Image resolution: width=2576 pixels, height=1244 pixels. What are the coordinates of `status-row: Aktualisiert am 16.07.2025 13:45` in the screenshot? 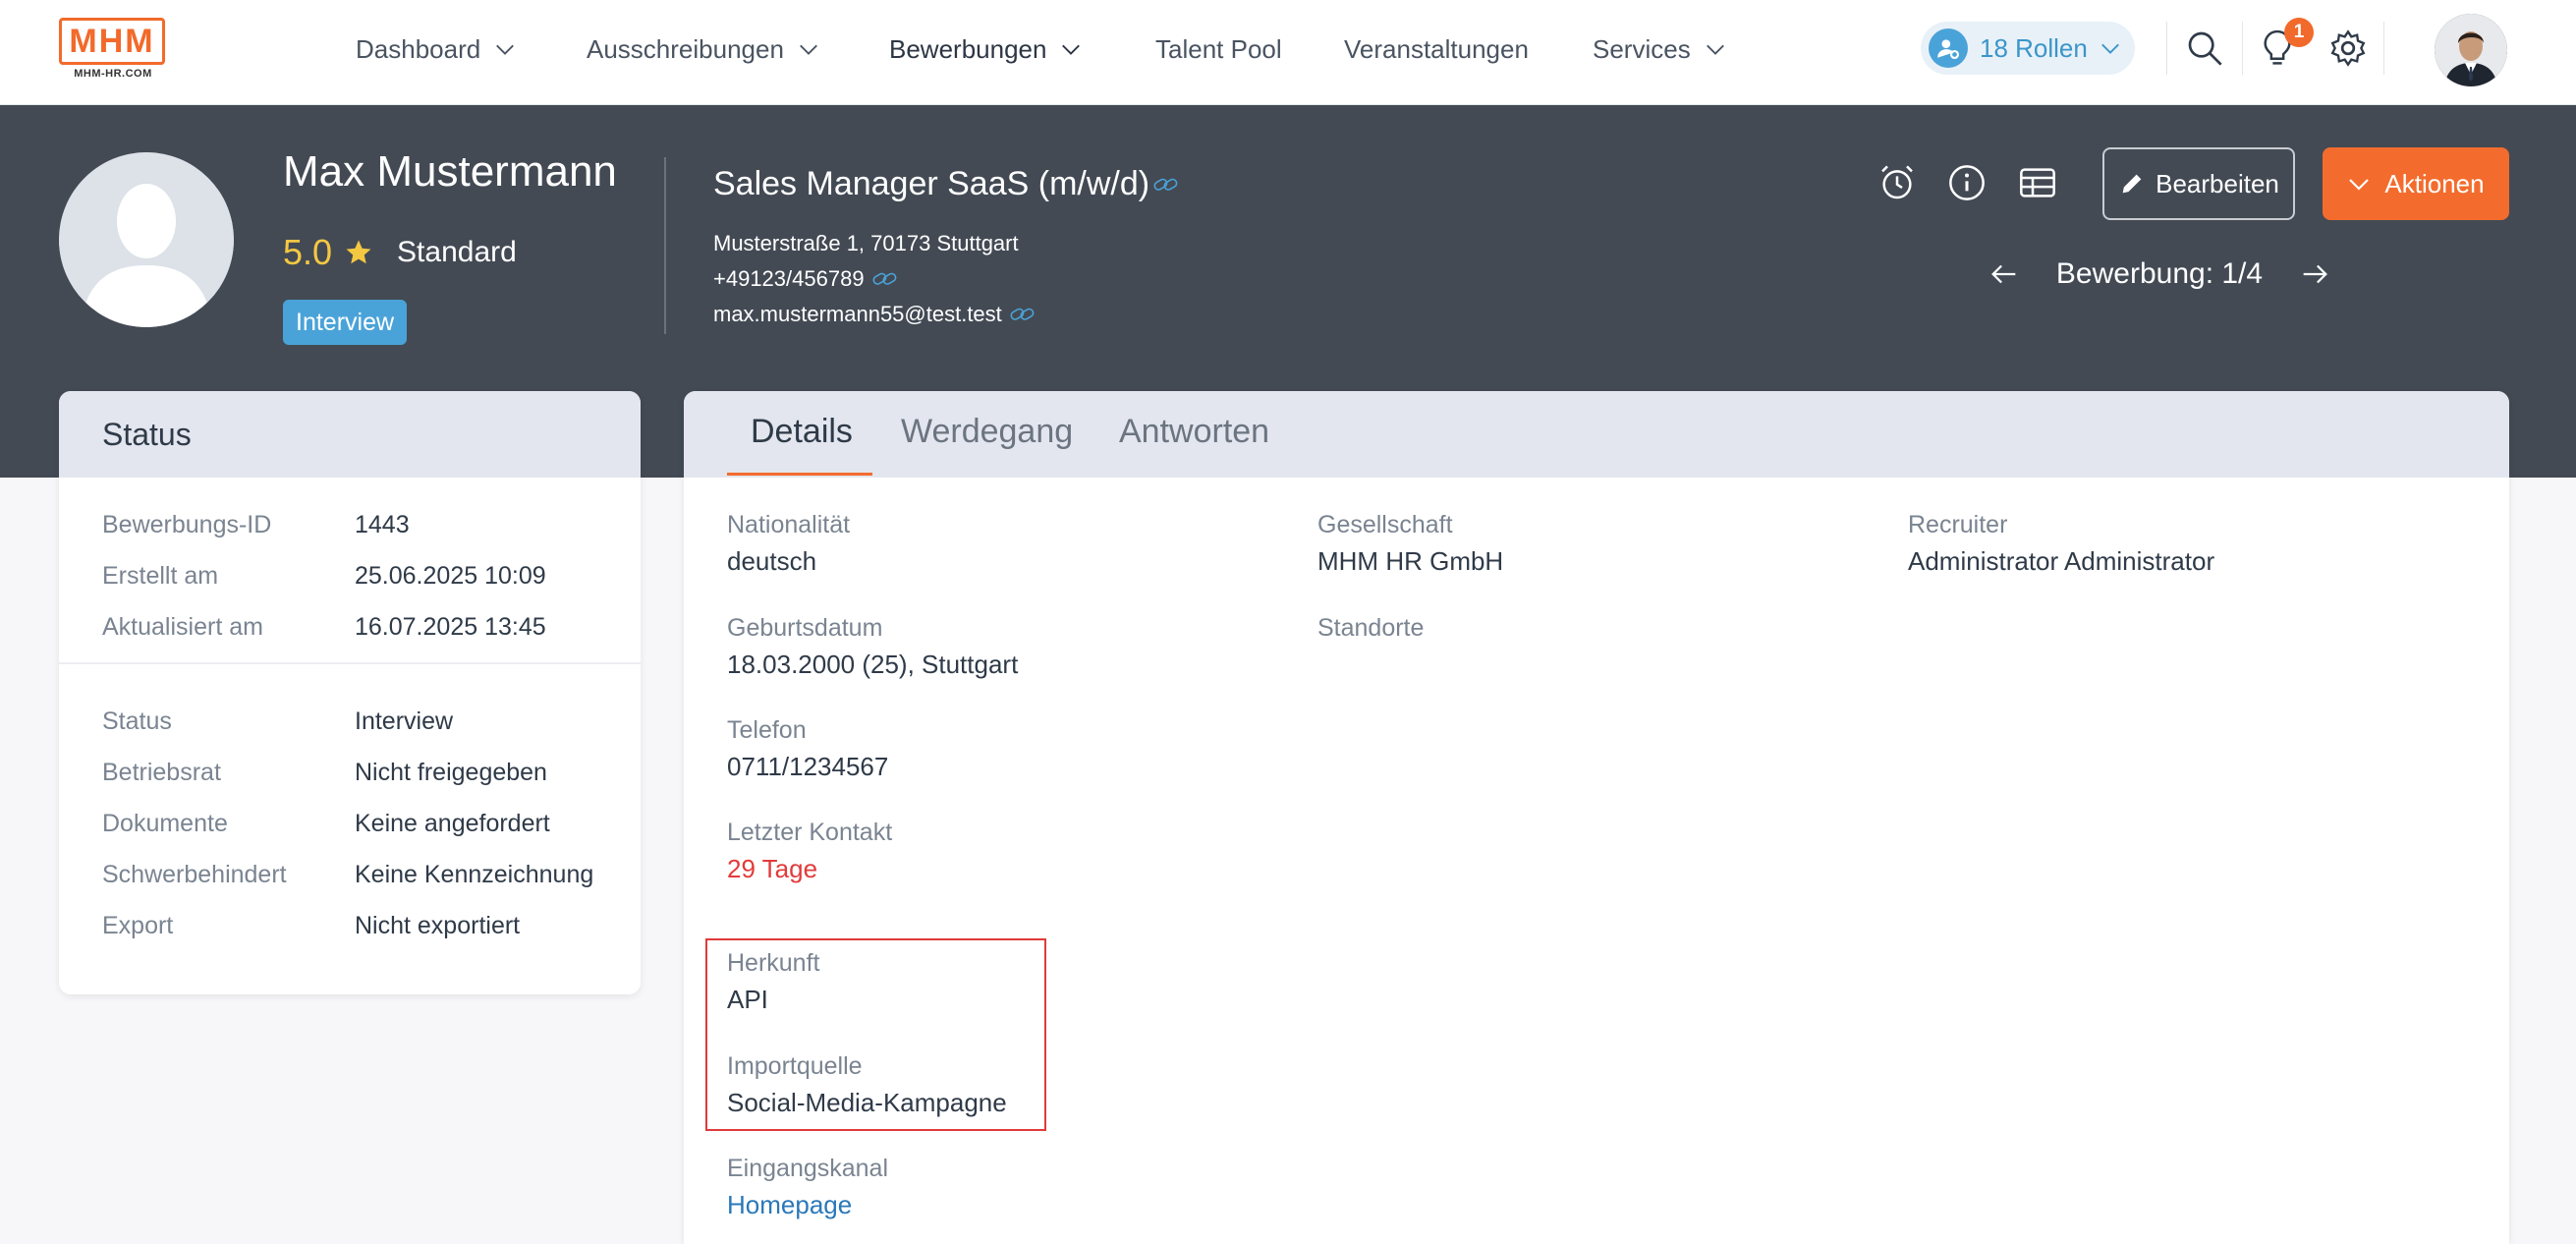 It's located at (324, 631).